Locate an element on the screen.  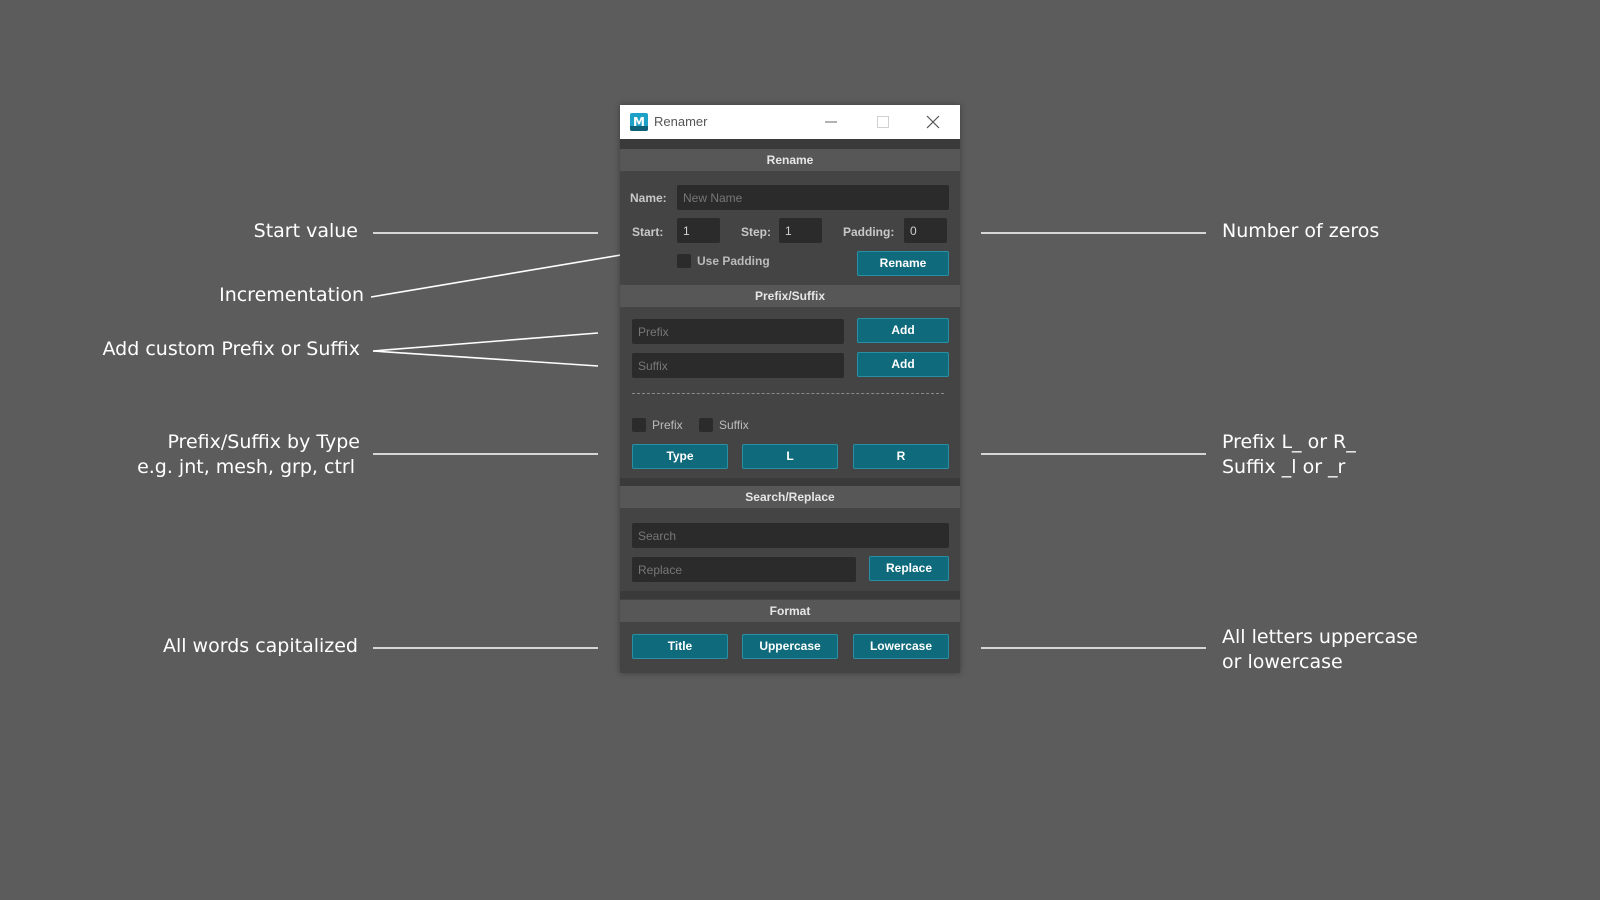
app-logo-icon: M is located at coordinates (639, 122).